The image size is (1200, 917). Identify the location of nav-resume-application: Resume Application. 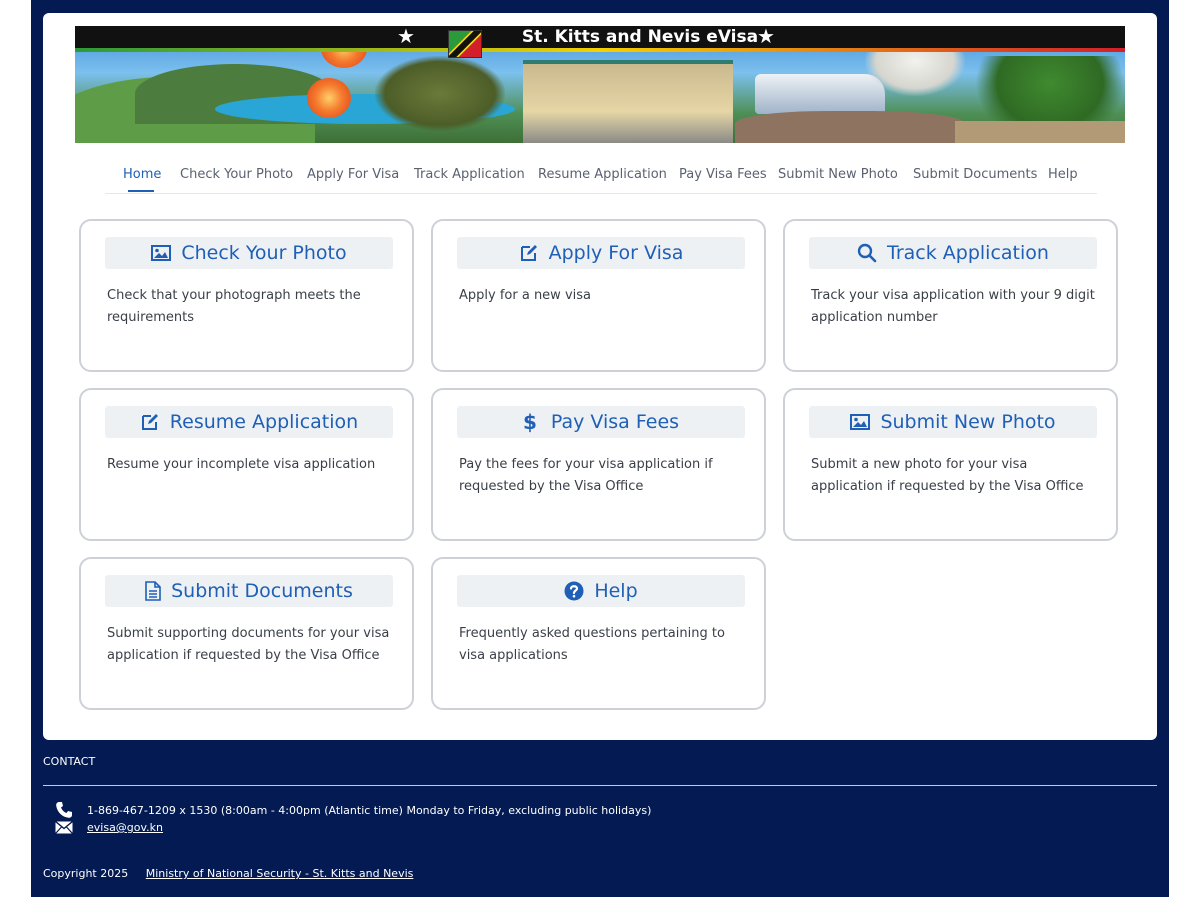
(602, 174).